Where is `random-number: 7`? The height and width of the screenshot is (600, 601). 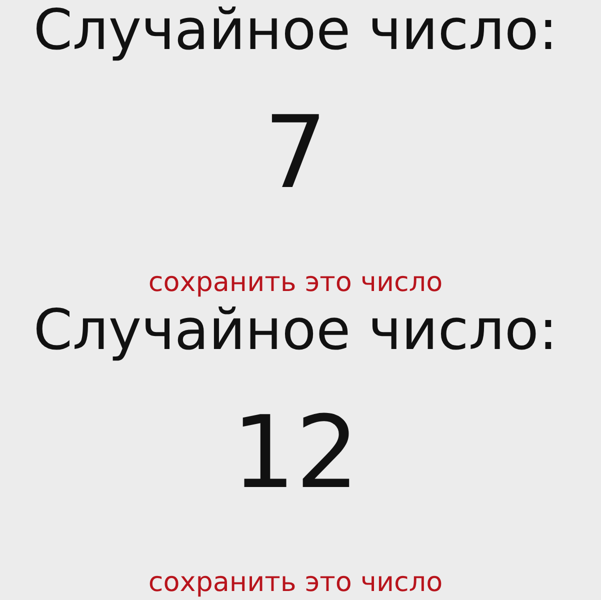 random-number: 7 is located at coordinates (296, 153).